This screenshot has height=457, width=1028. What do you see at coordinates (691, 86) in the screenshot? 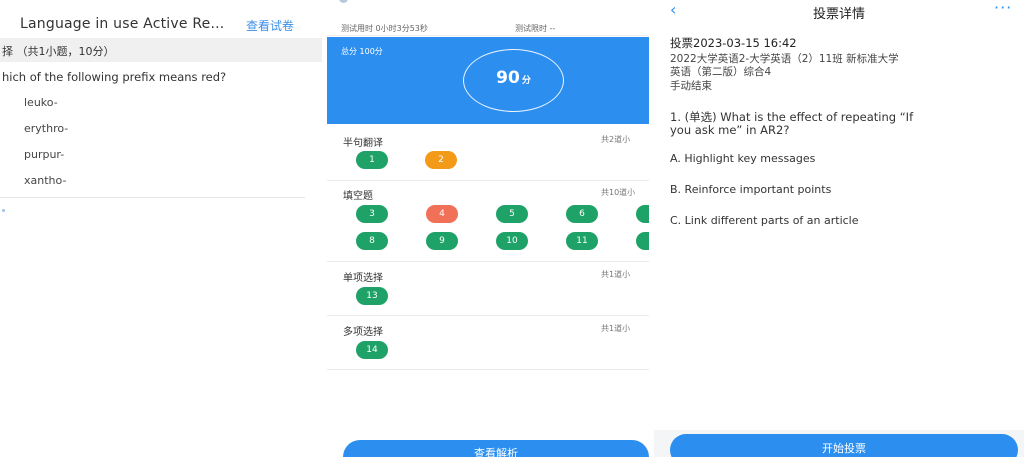
I see `vote-status: 手动结束` at bounding box center [691, 86].